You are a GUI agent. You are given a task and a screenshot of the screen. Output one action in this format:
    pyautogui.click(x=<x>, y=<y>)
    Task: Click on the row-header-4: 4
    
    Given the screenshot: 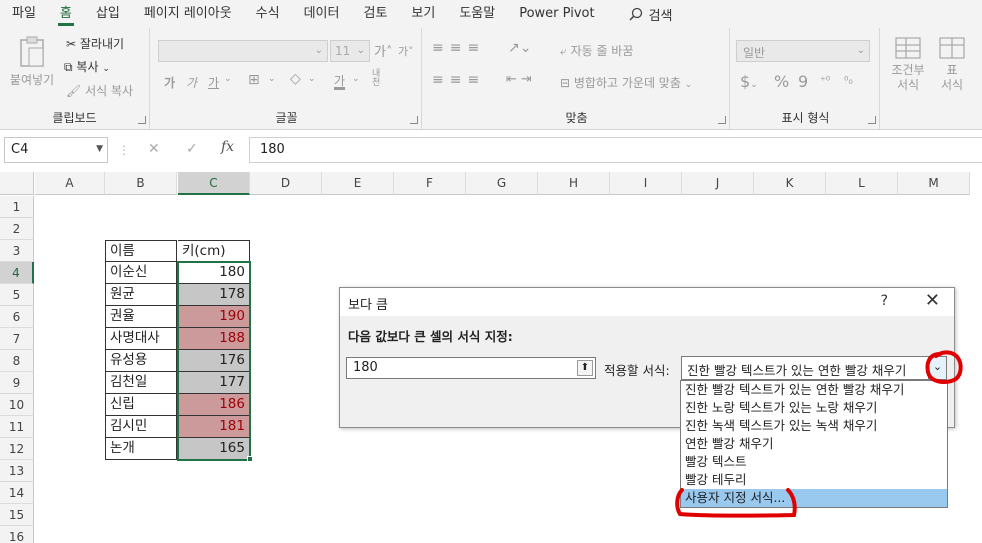 What is the action you would take?
    pyautogui.click(x=17, y=273)
    